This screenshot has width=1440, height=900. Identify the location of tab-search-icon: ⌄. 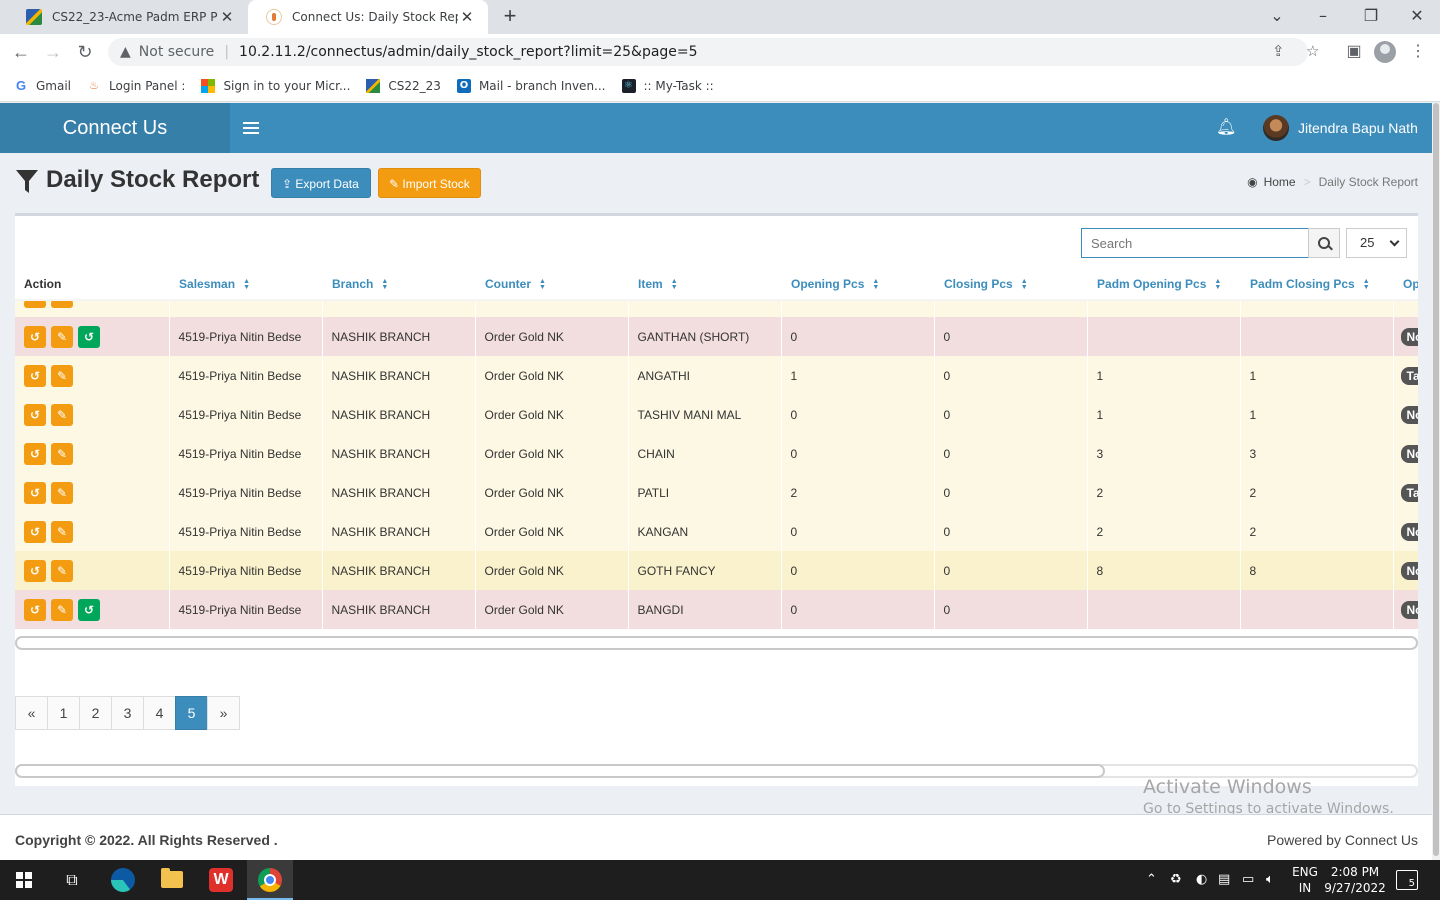
(1277, 17).